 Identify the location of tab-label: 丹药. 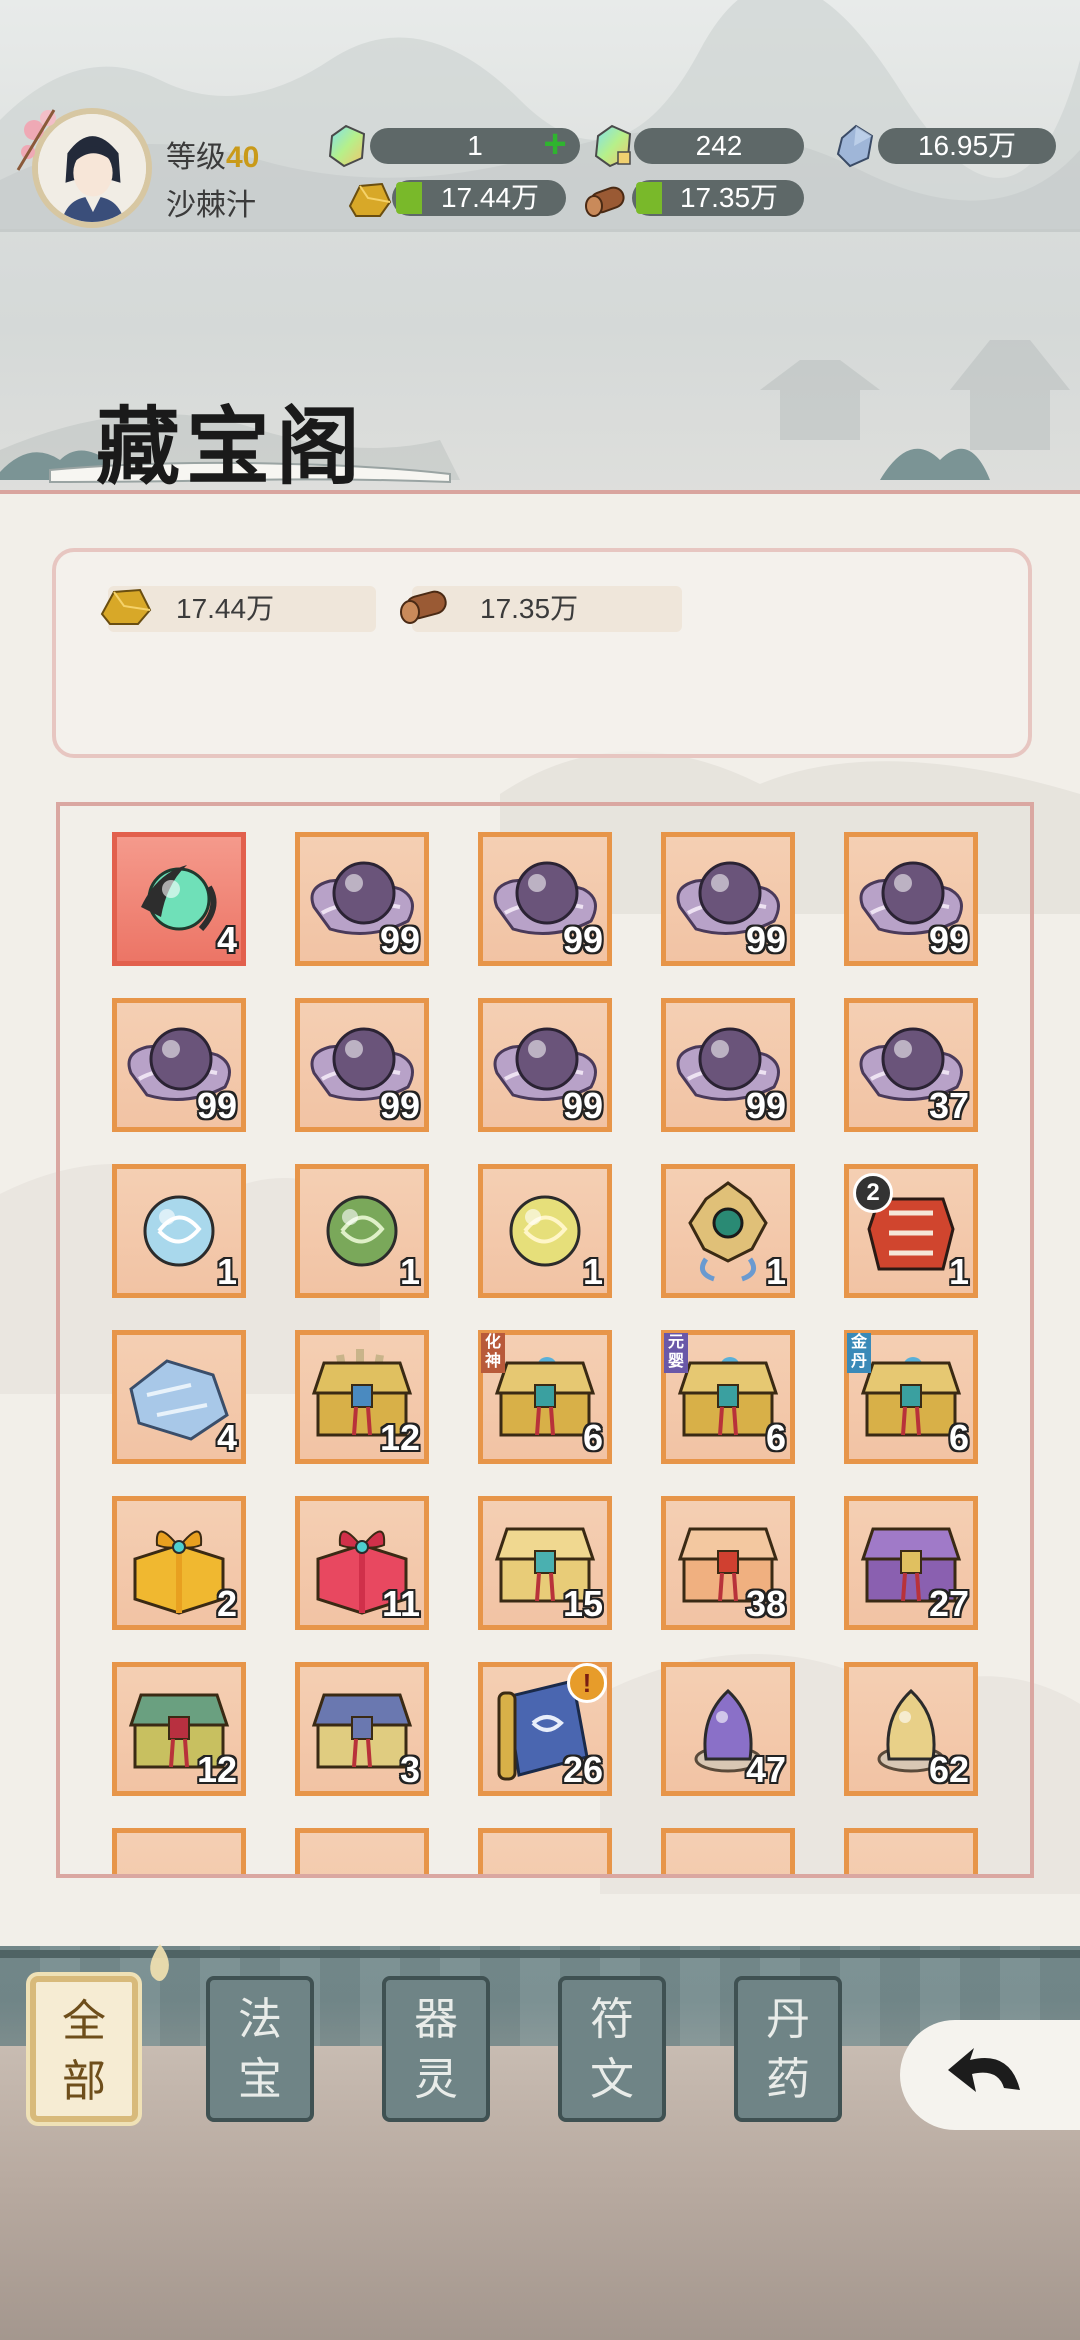
(788, 2049).